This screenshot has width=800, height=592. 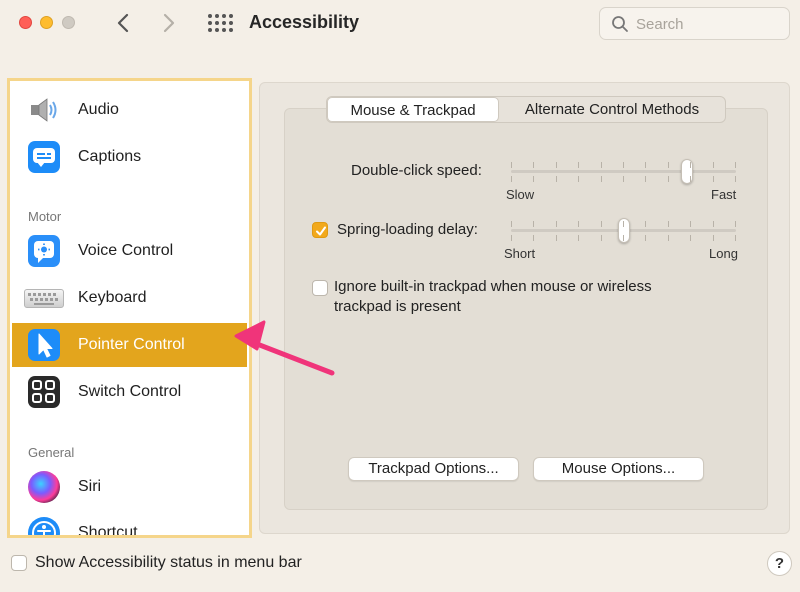 I want to click on tab-alternate-control-methods: Alternate Control Methods, so click(x=612, y=109).